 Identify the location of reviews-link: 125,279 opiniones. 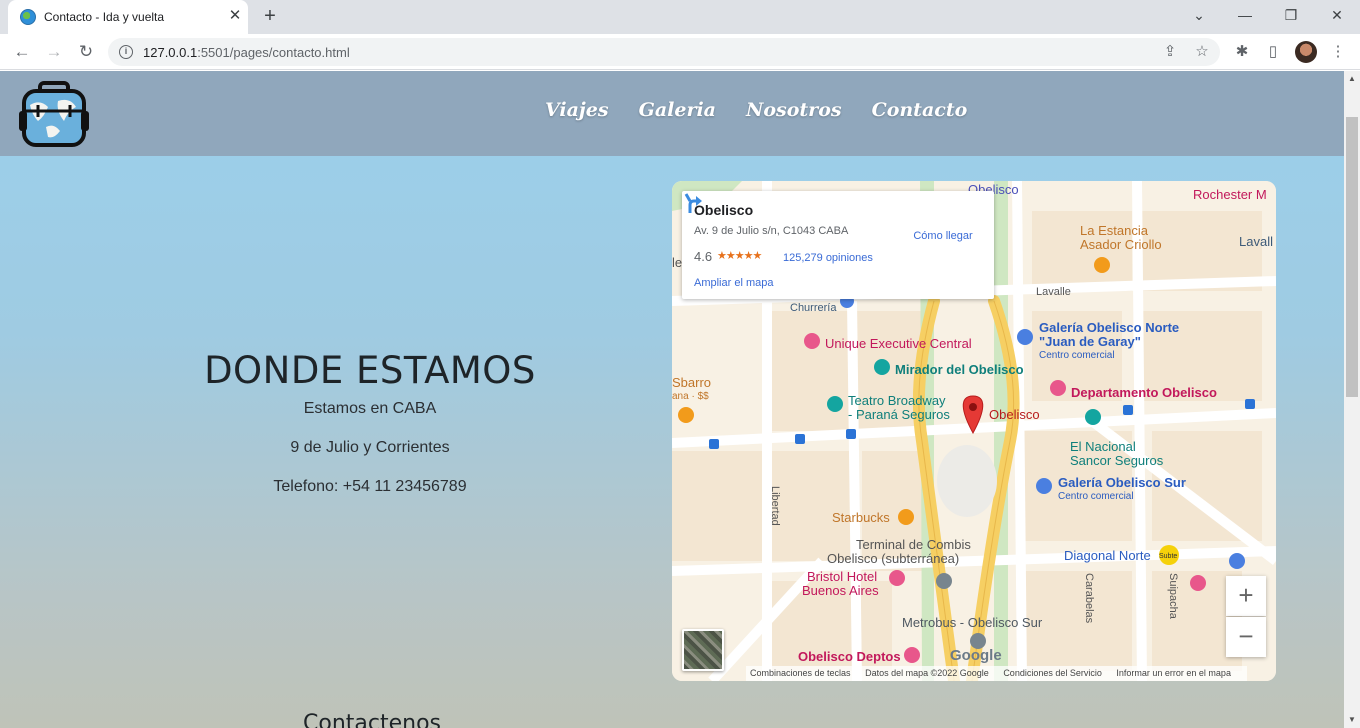
(828, 258).